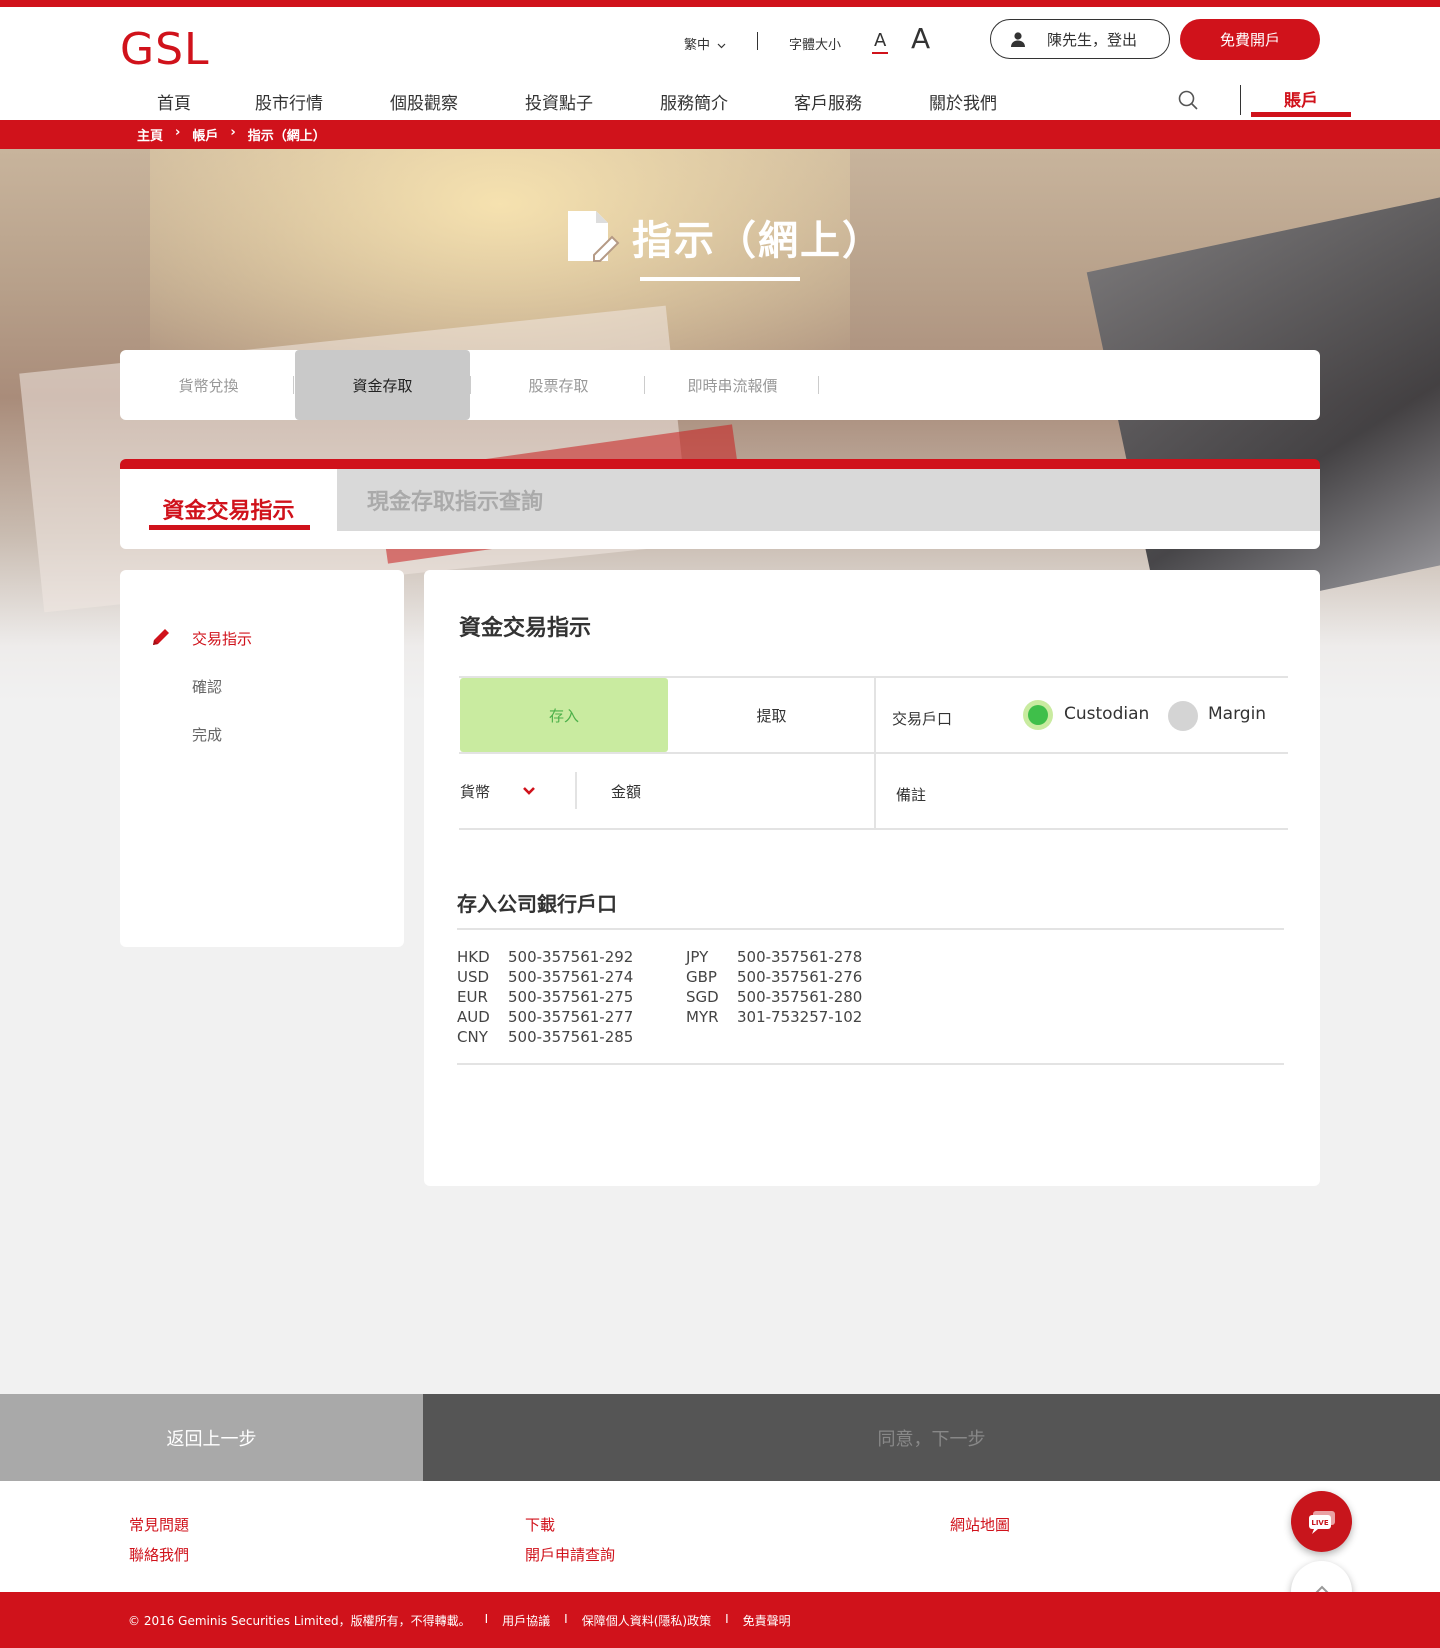  What do you see at coordinates (880, 42) in the screenshot?
I see `font-size-small-button: A` at bounding box center [880, 42].